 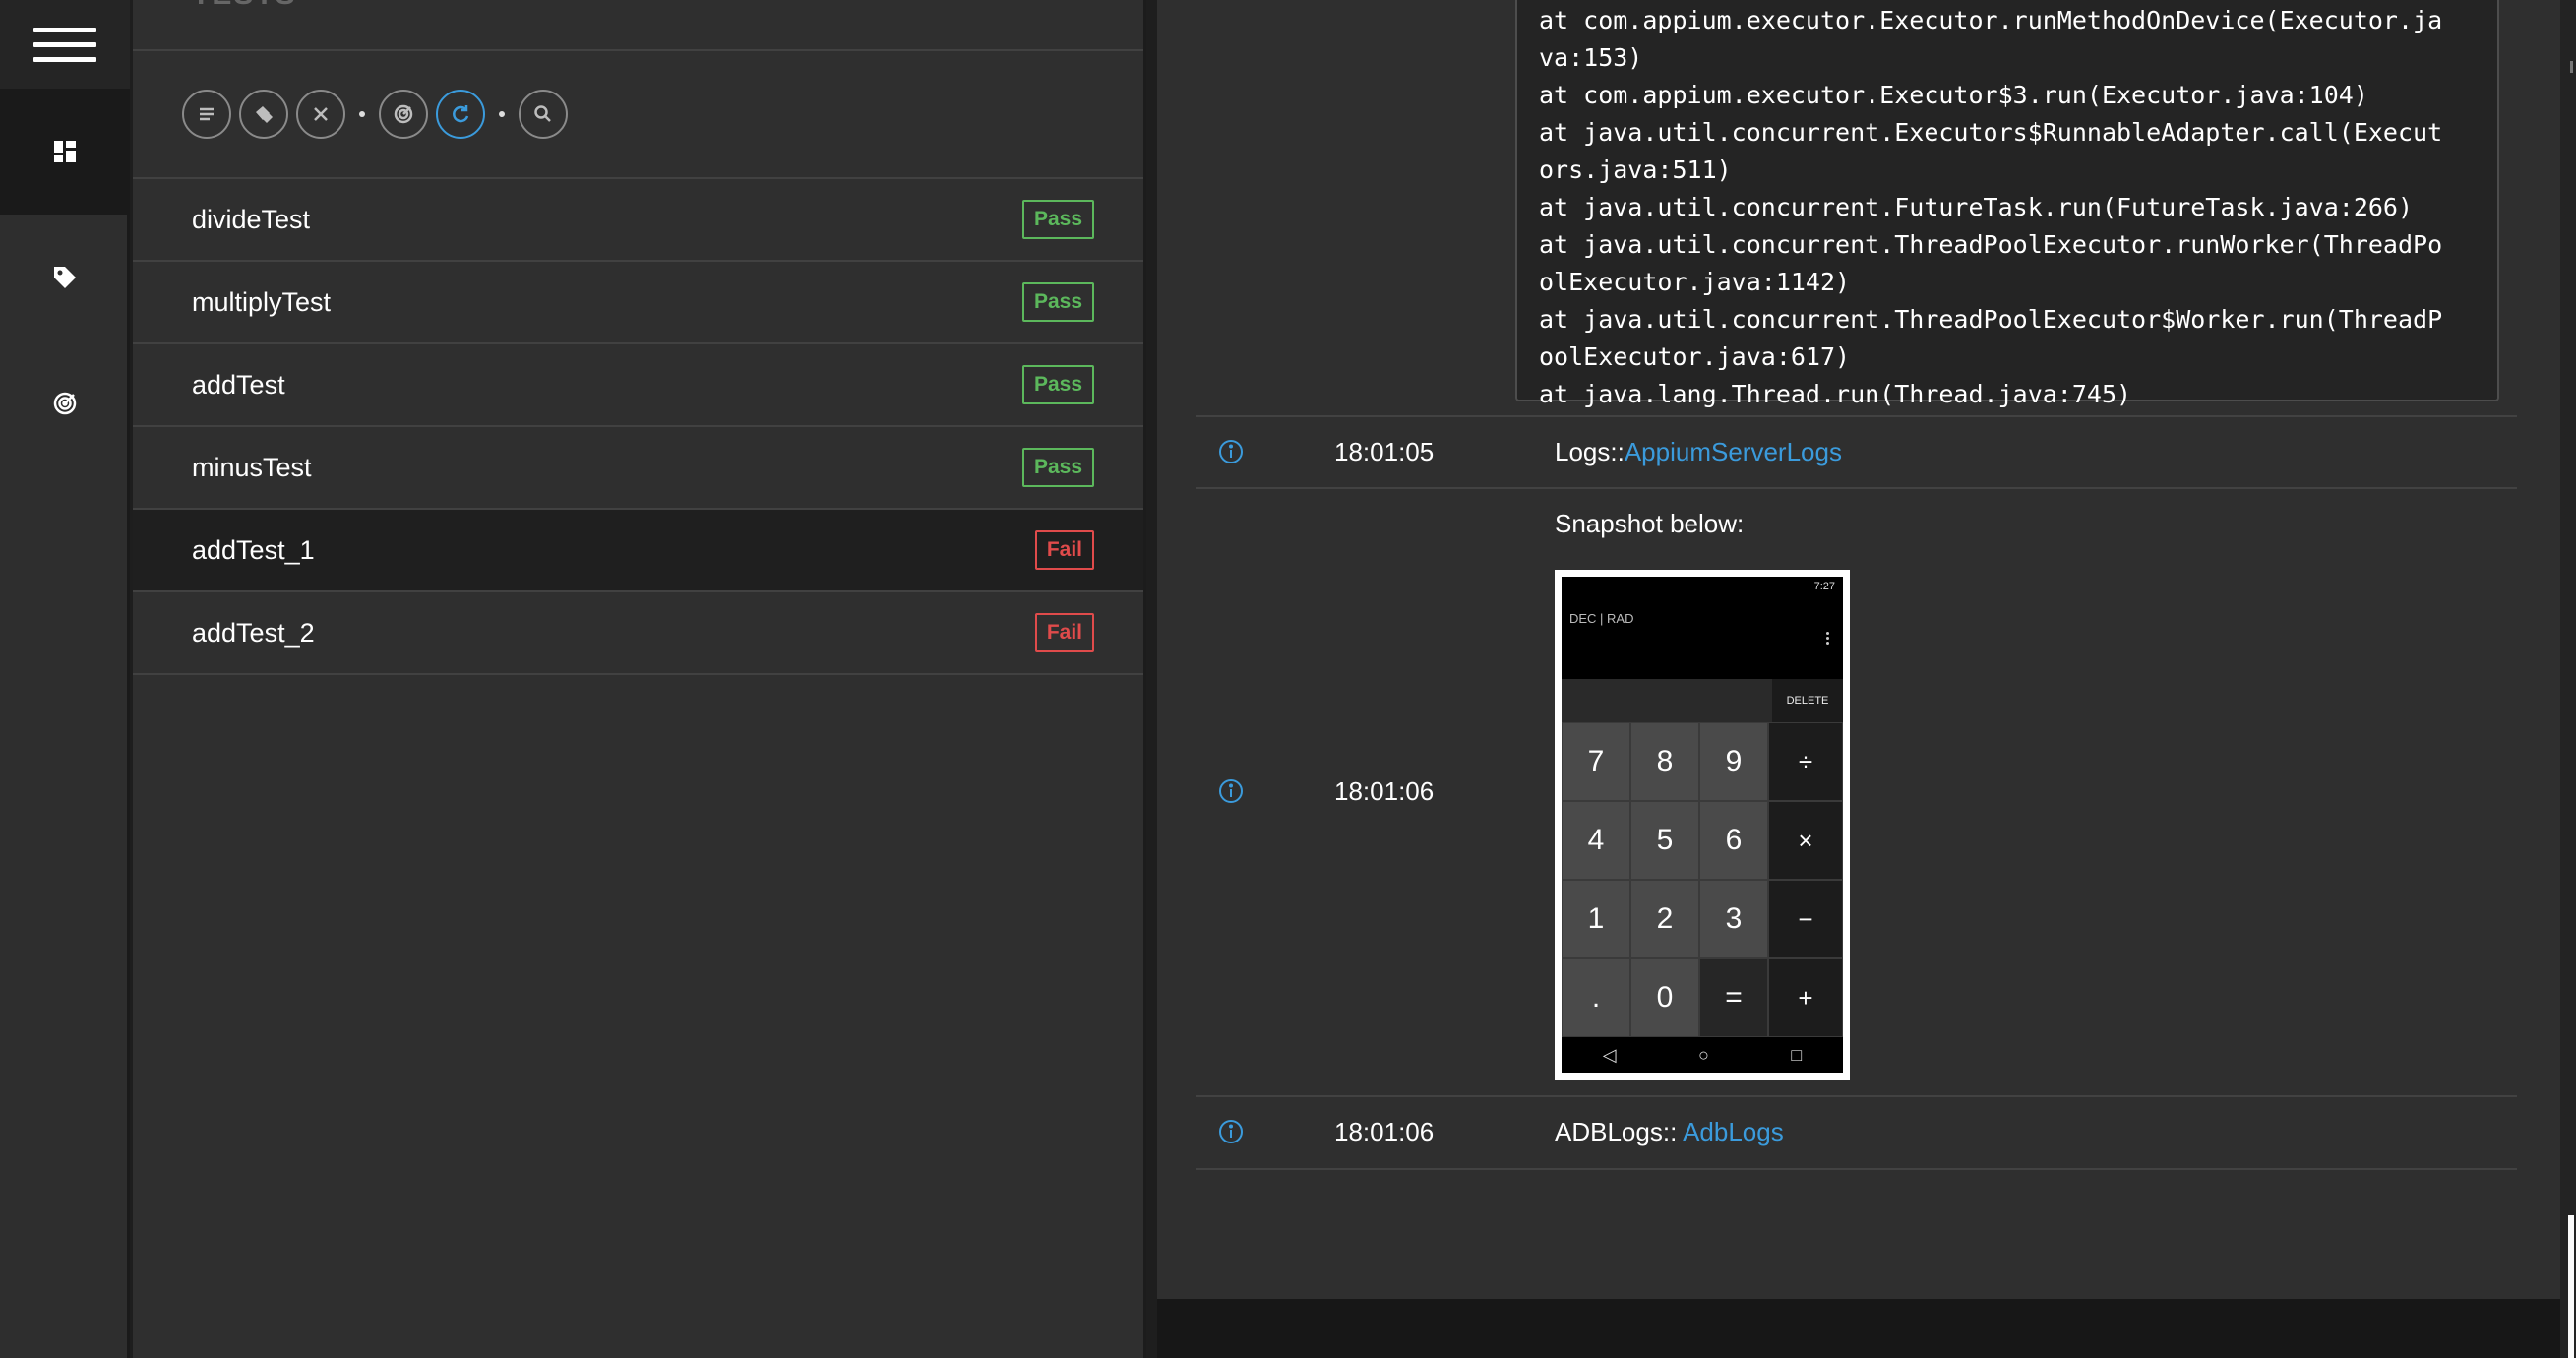 I want to click on tags-icon, so click(x=264, y=114).